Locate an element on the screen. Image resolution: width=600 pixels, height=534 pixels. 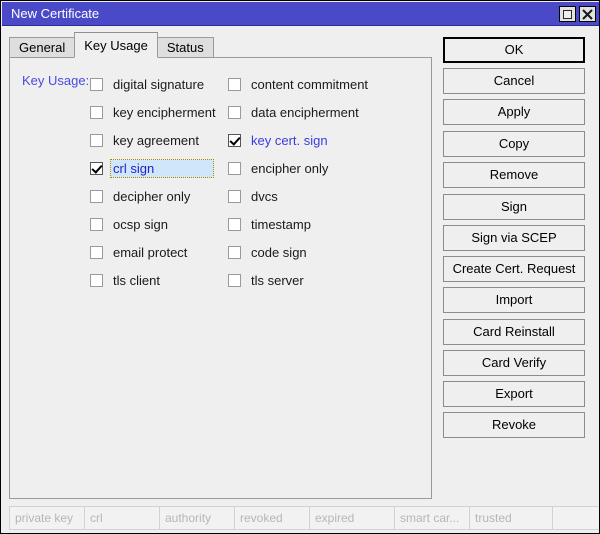
checkbox-content-commitment is located at coordinates (234, 84).